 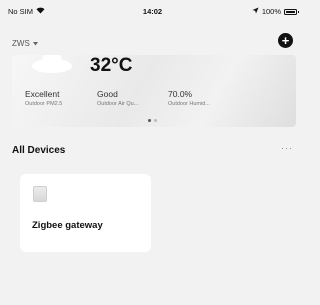 What do you see at coordinates (291, 11) in the screenshot?
I see `battery-icon` at bounding box center [291, 11].